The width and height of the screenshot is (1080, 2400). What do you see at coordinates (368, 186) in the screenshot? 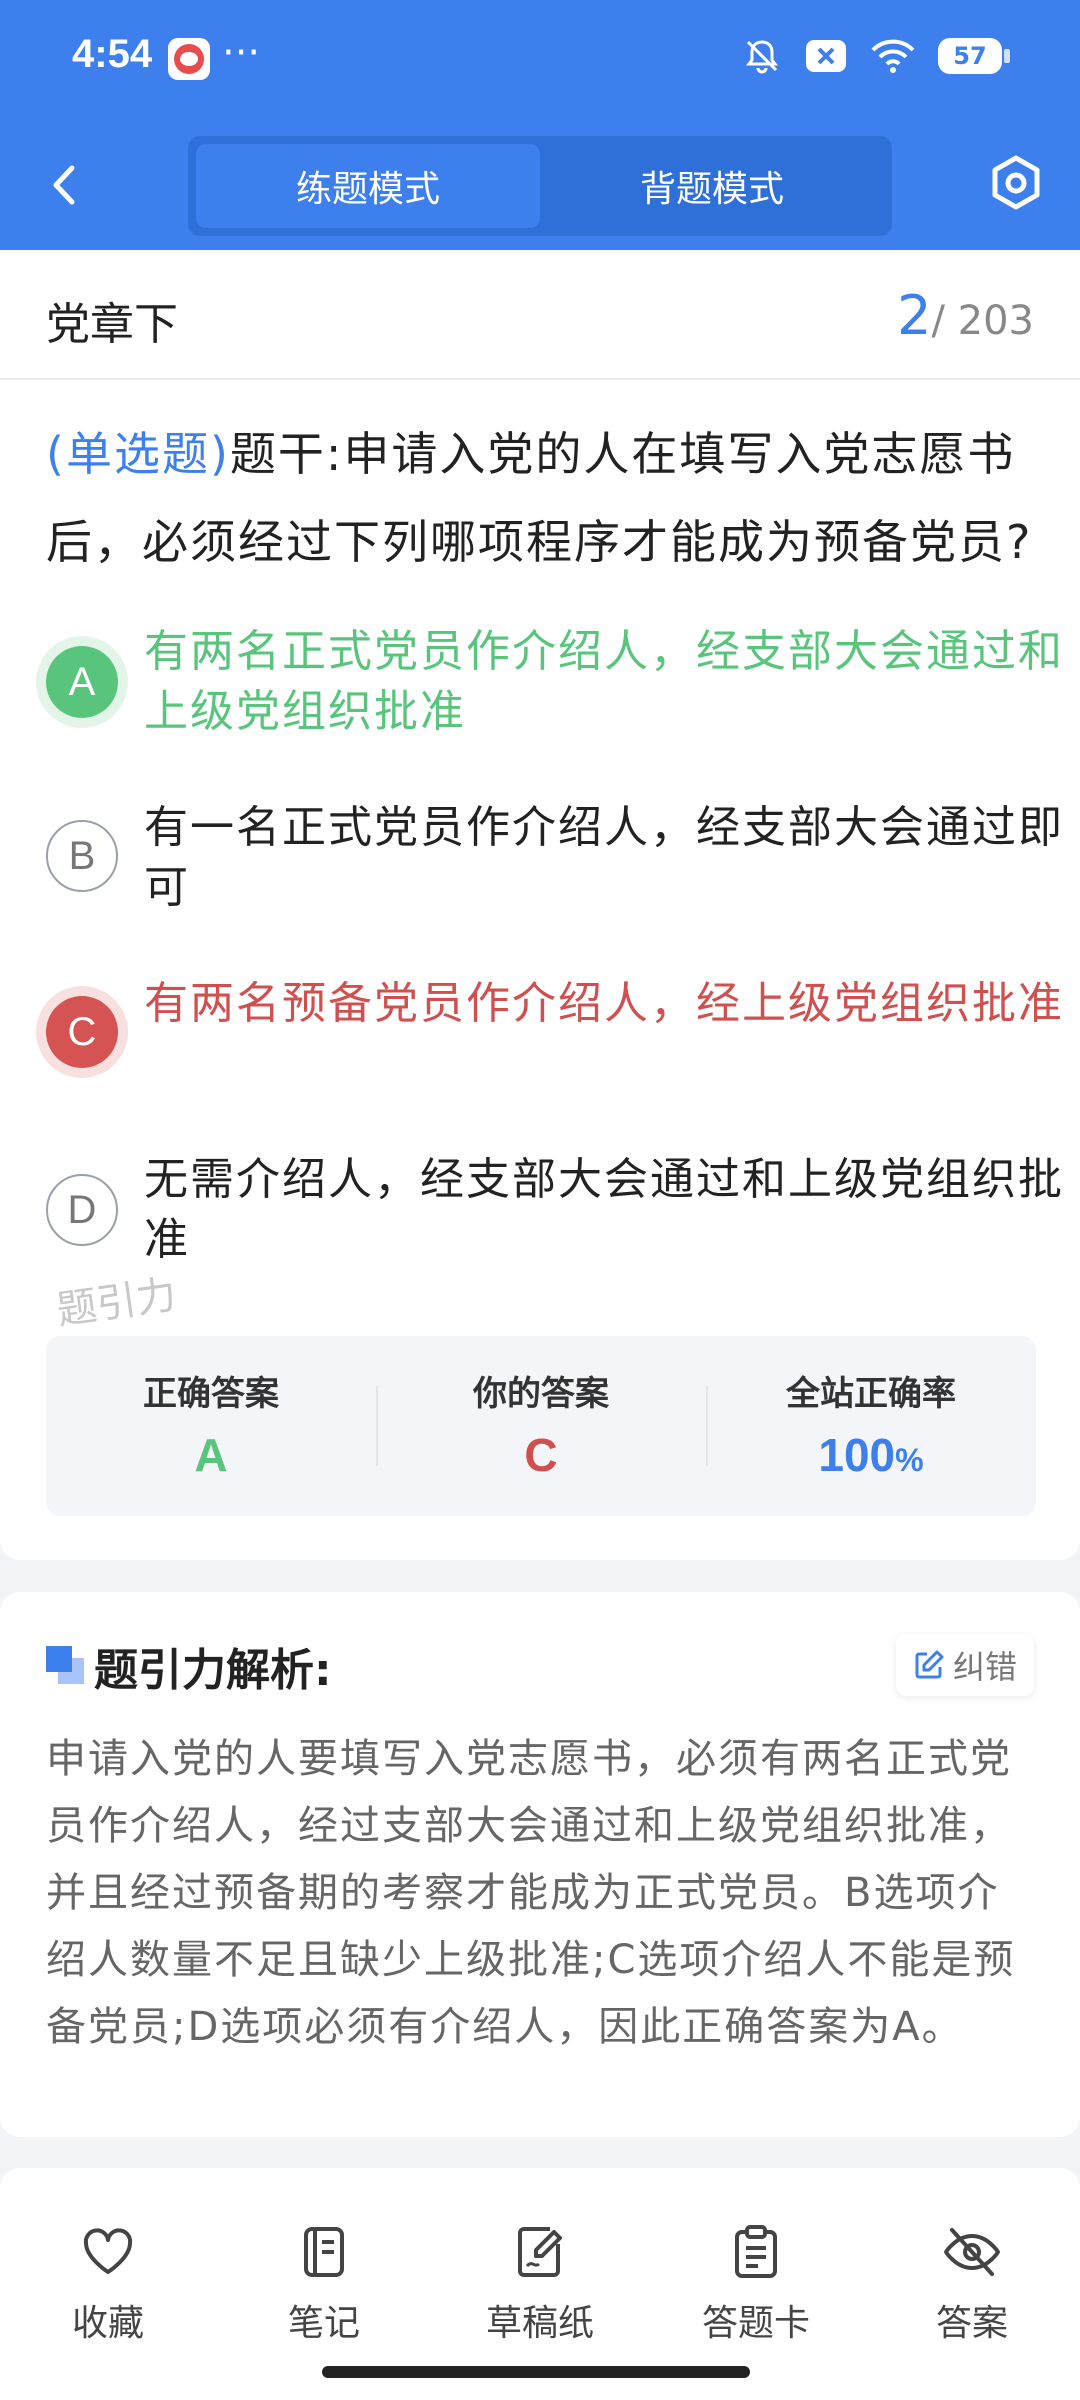
I see `tab-practice-mode: 练题模式` at bounding box center [368, 186].